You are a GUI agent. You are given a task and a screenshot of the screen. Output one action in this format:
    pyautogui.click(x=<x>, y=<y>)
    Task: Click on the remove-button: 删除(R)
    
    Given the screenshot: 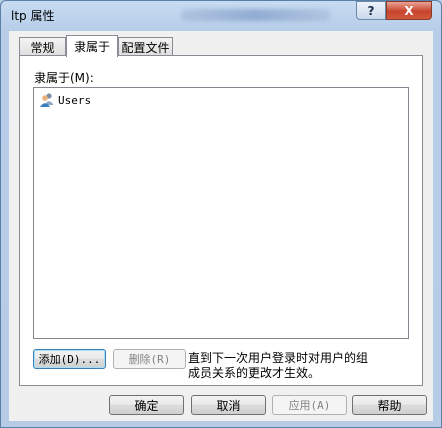 What is the action you would take?
    pyautogui.click(x=149, y=359)
    